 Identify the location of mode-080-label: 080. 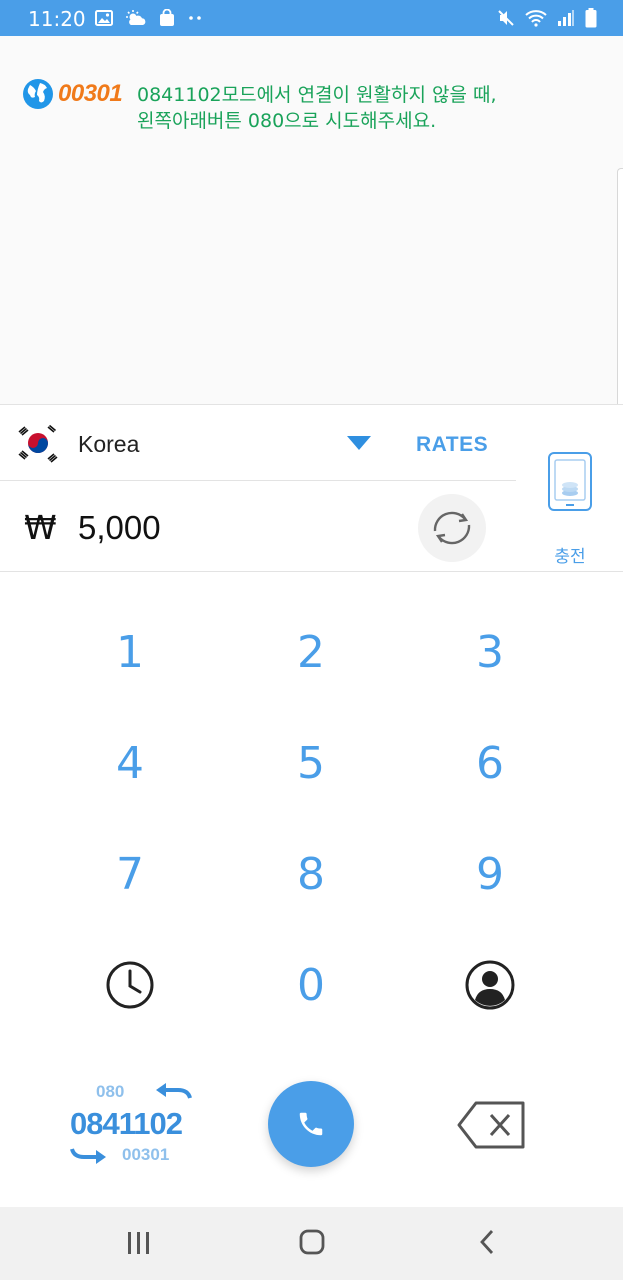
(110, 1091).